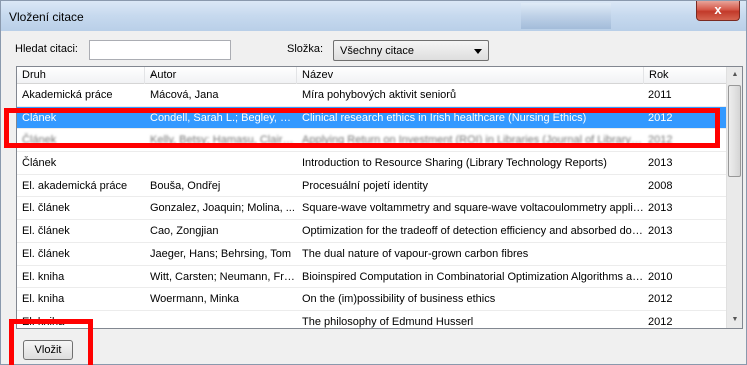 The height and width of the screenshot is (365, 747). Describe the element at coordinates (185, 185) in the screenshot. I see `cell-author: Bouša, Ondřej` at that location.